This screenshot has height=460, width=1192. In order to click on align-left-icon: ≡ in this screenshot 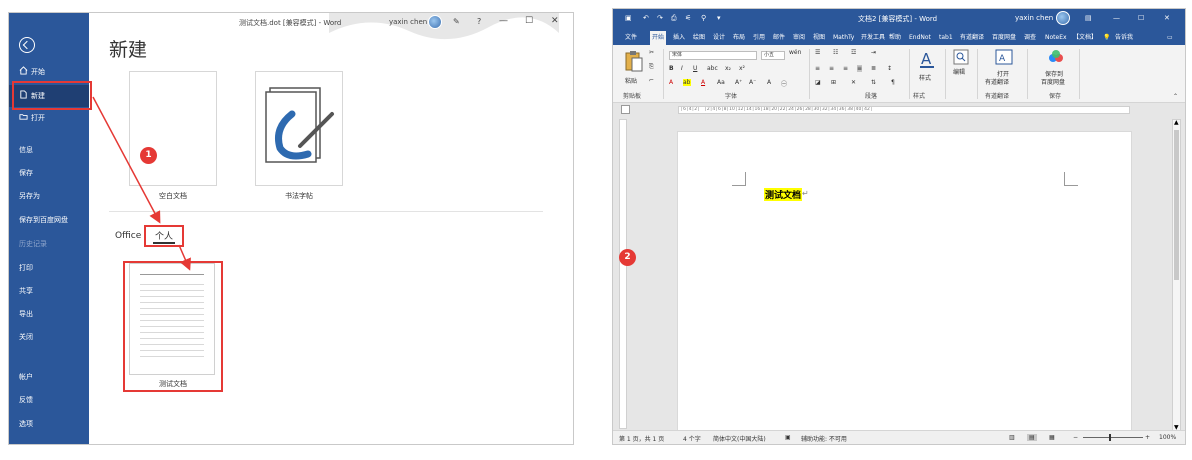, I will do `click(817, 68)`.